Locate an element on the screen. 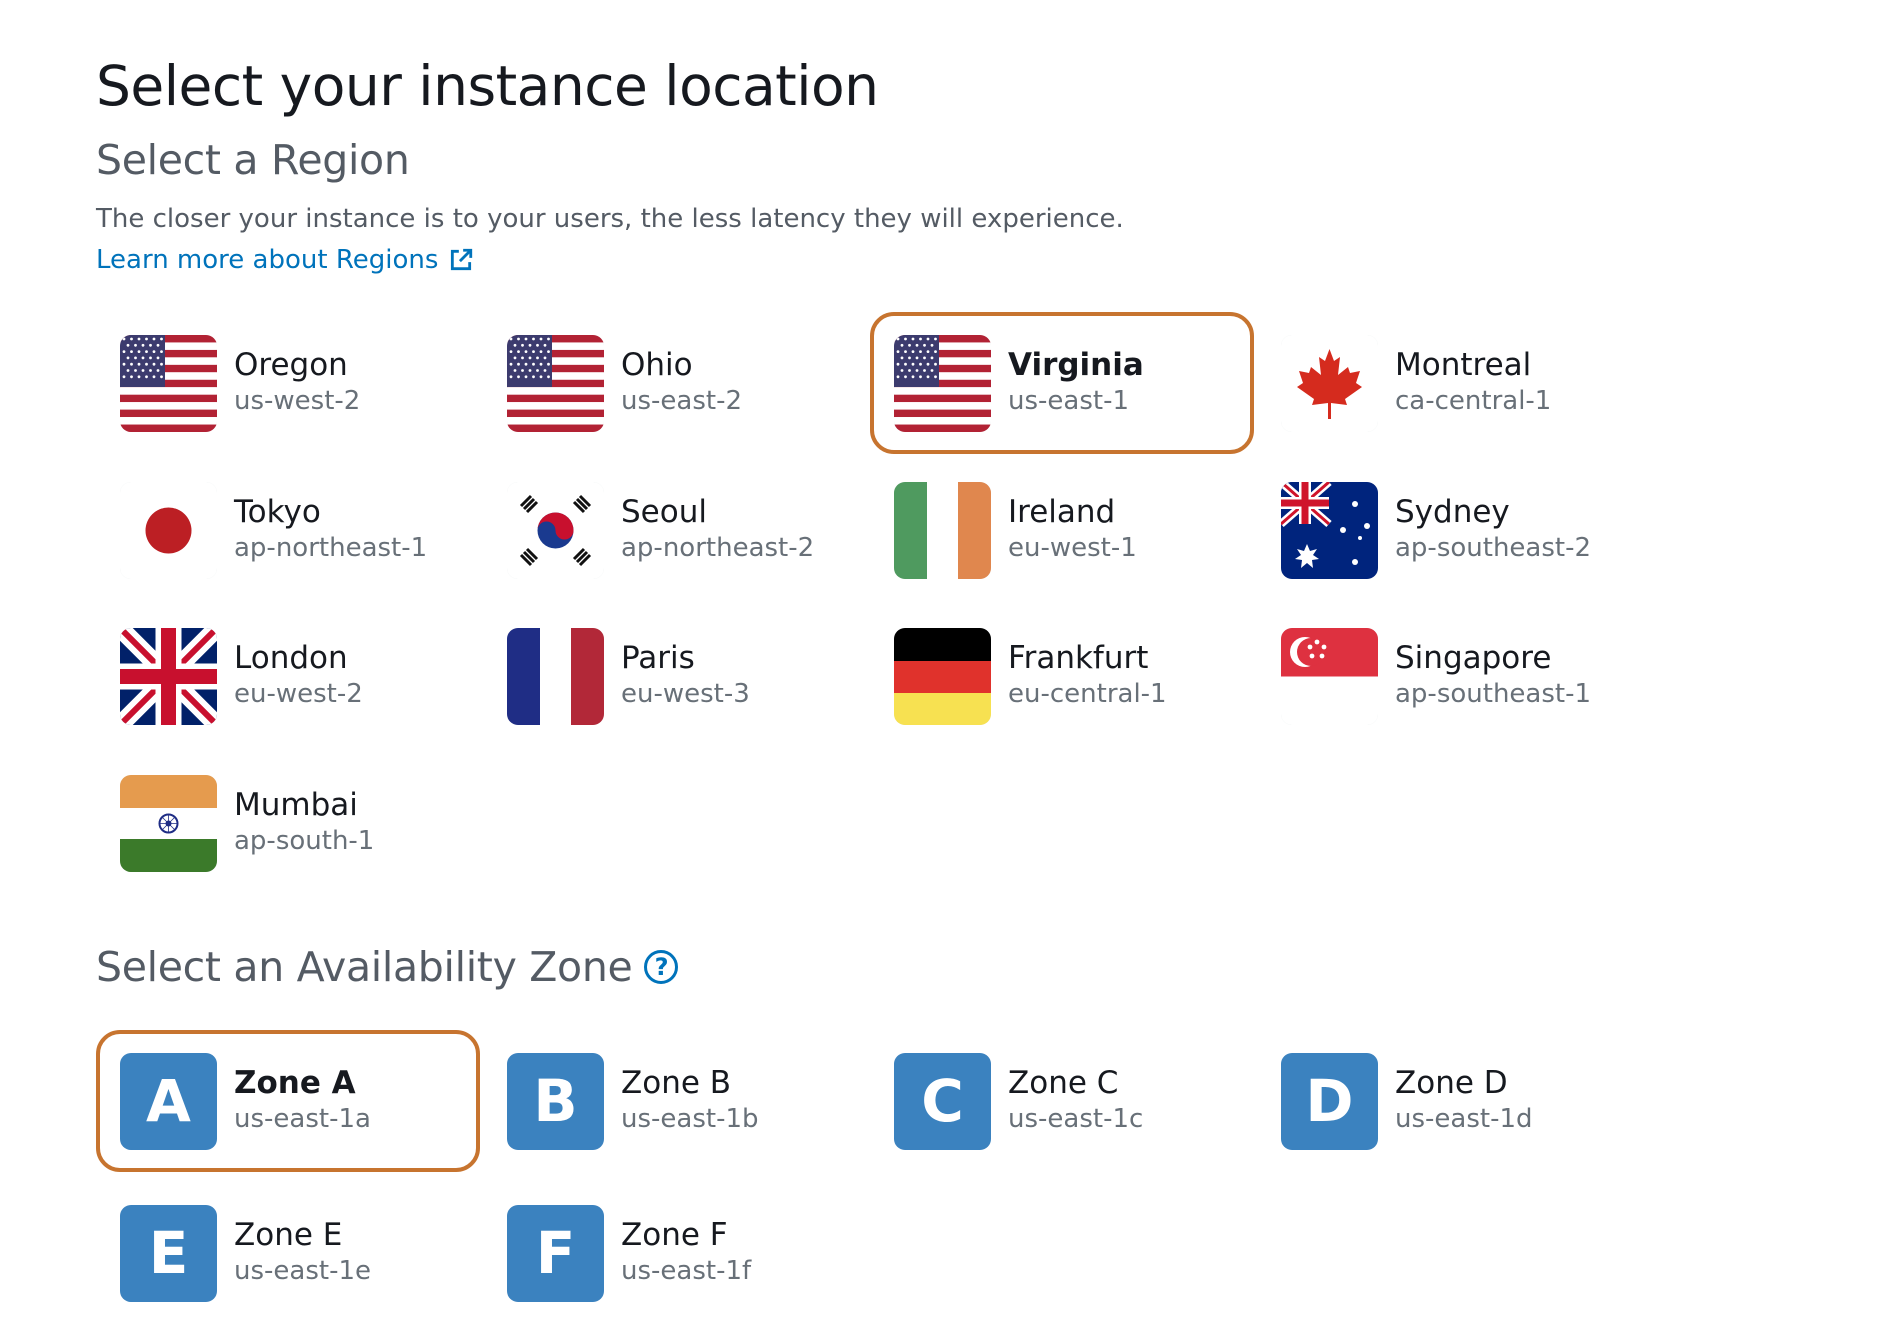 Image resolution: width=1884 pixels, height=1342 pixels. region-name: Singapore is located at coordinates (1473, 658).